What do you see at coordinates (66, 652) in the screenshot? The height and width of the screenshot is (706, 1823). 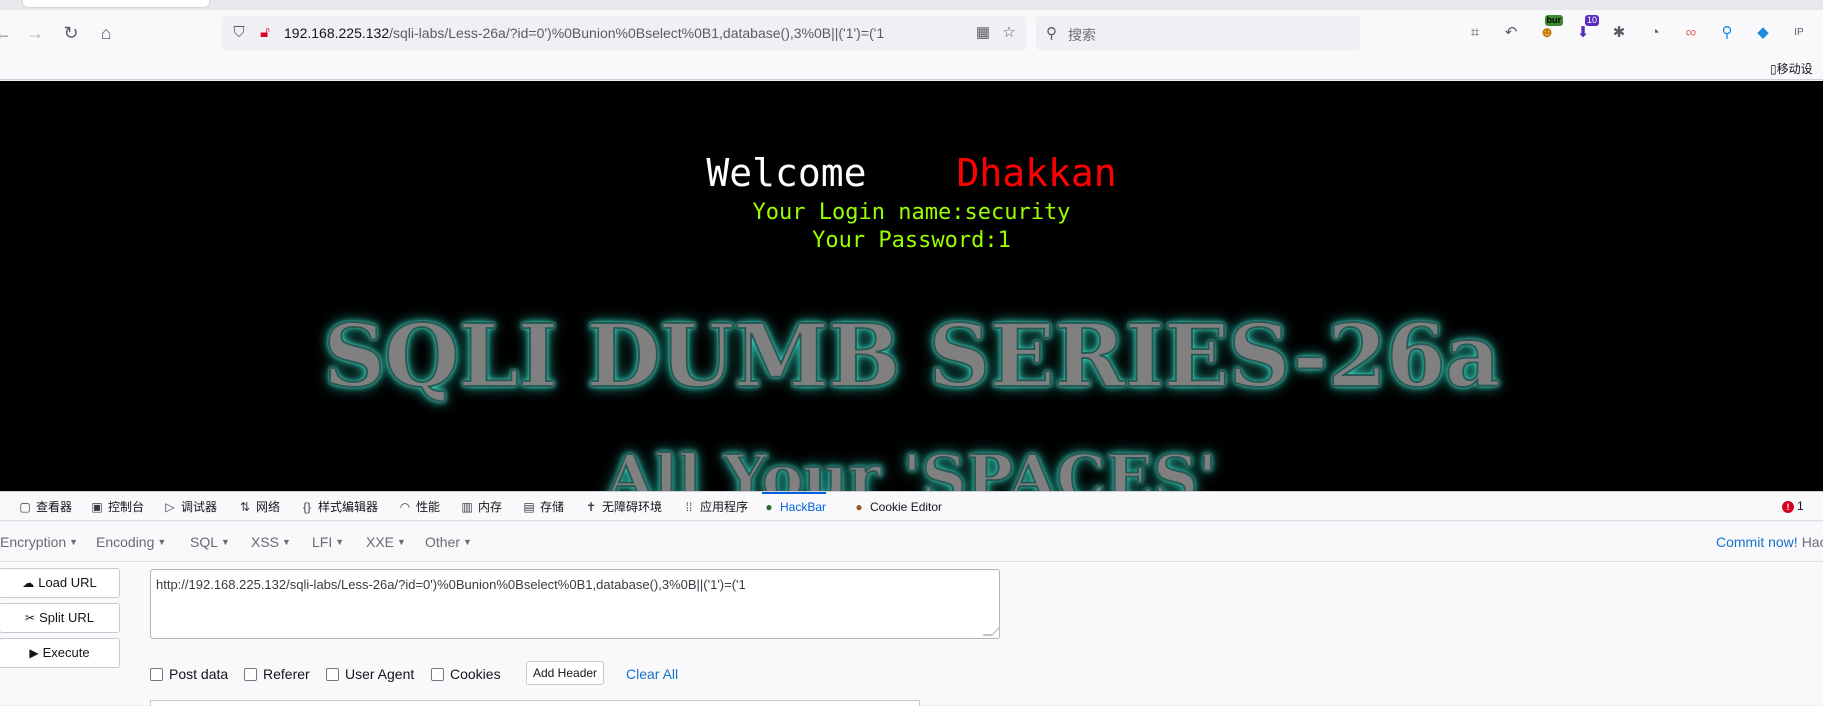 I see `execute-label: Execute` at bounding box center [66, 652].